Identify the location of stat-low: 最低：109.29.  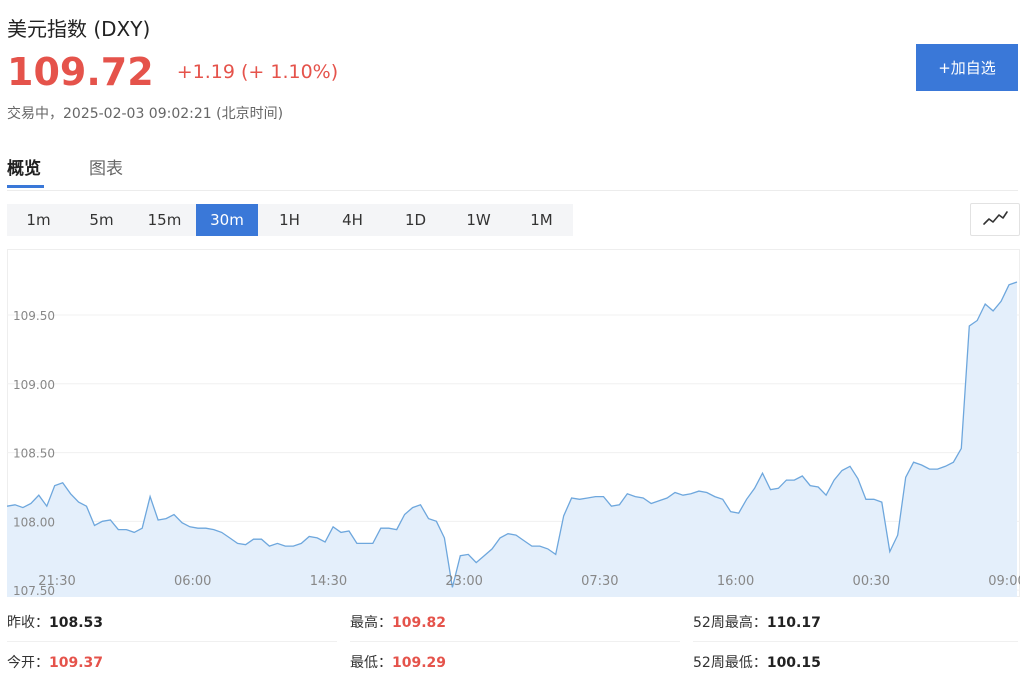
(515, 663).